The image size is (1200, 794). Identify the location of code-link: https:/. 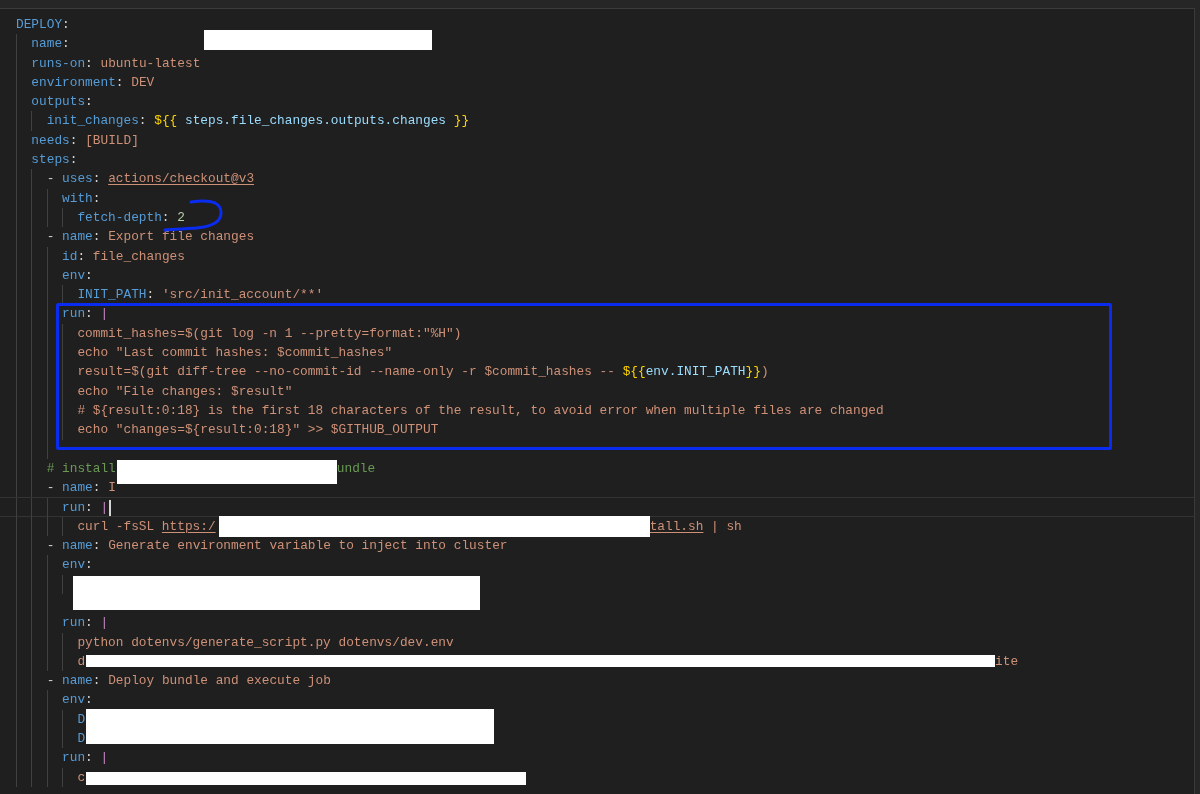
(188, 526).